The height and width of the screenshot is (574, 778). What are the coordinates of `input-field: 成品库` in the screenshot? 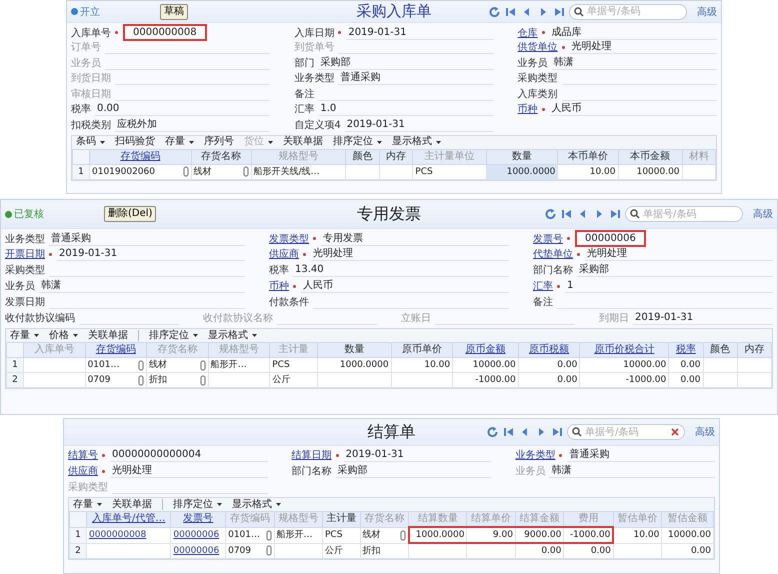 It's located at (633, 33).